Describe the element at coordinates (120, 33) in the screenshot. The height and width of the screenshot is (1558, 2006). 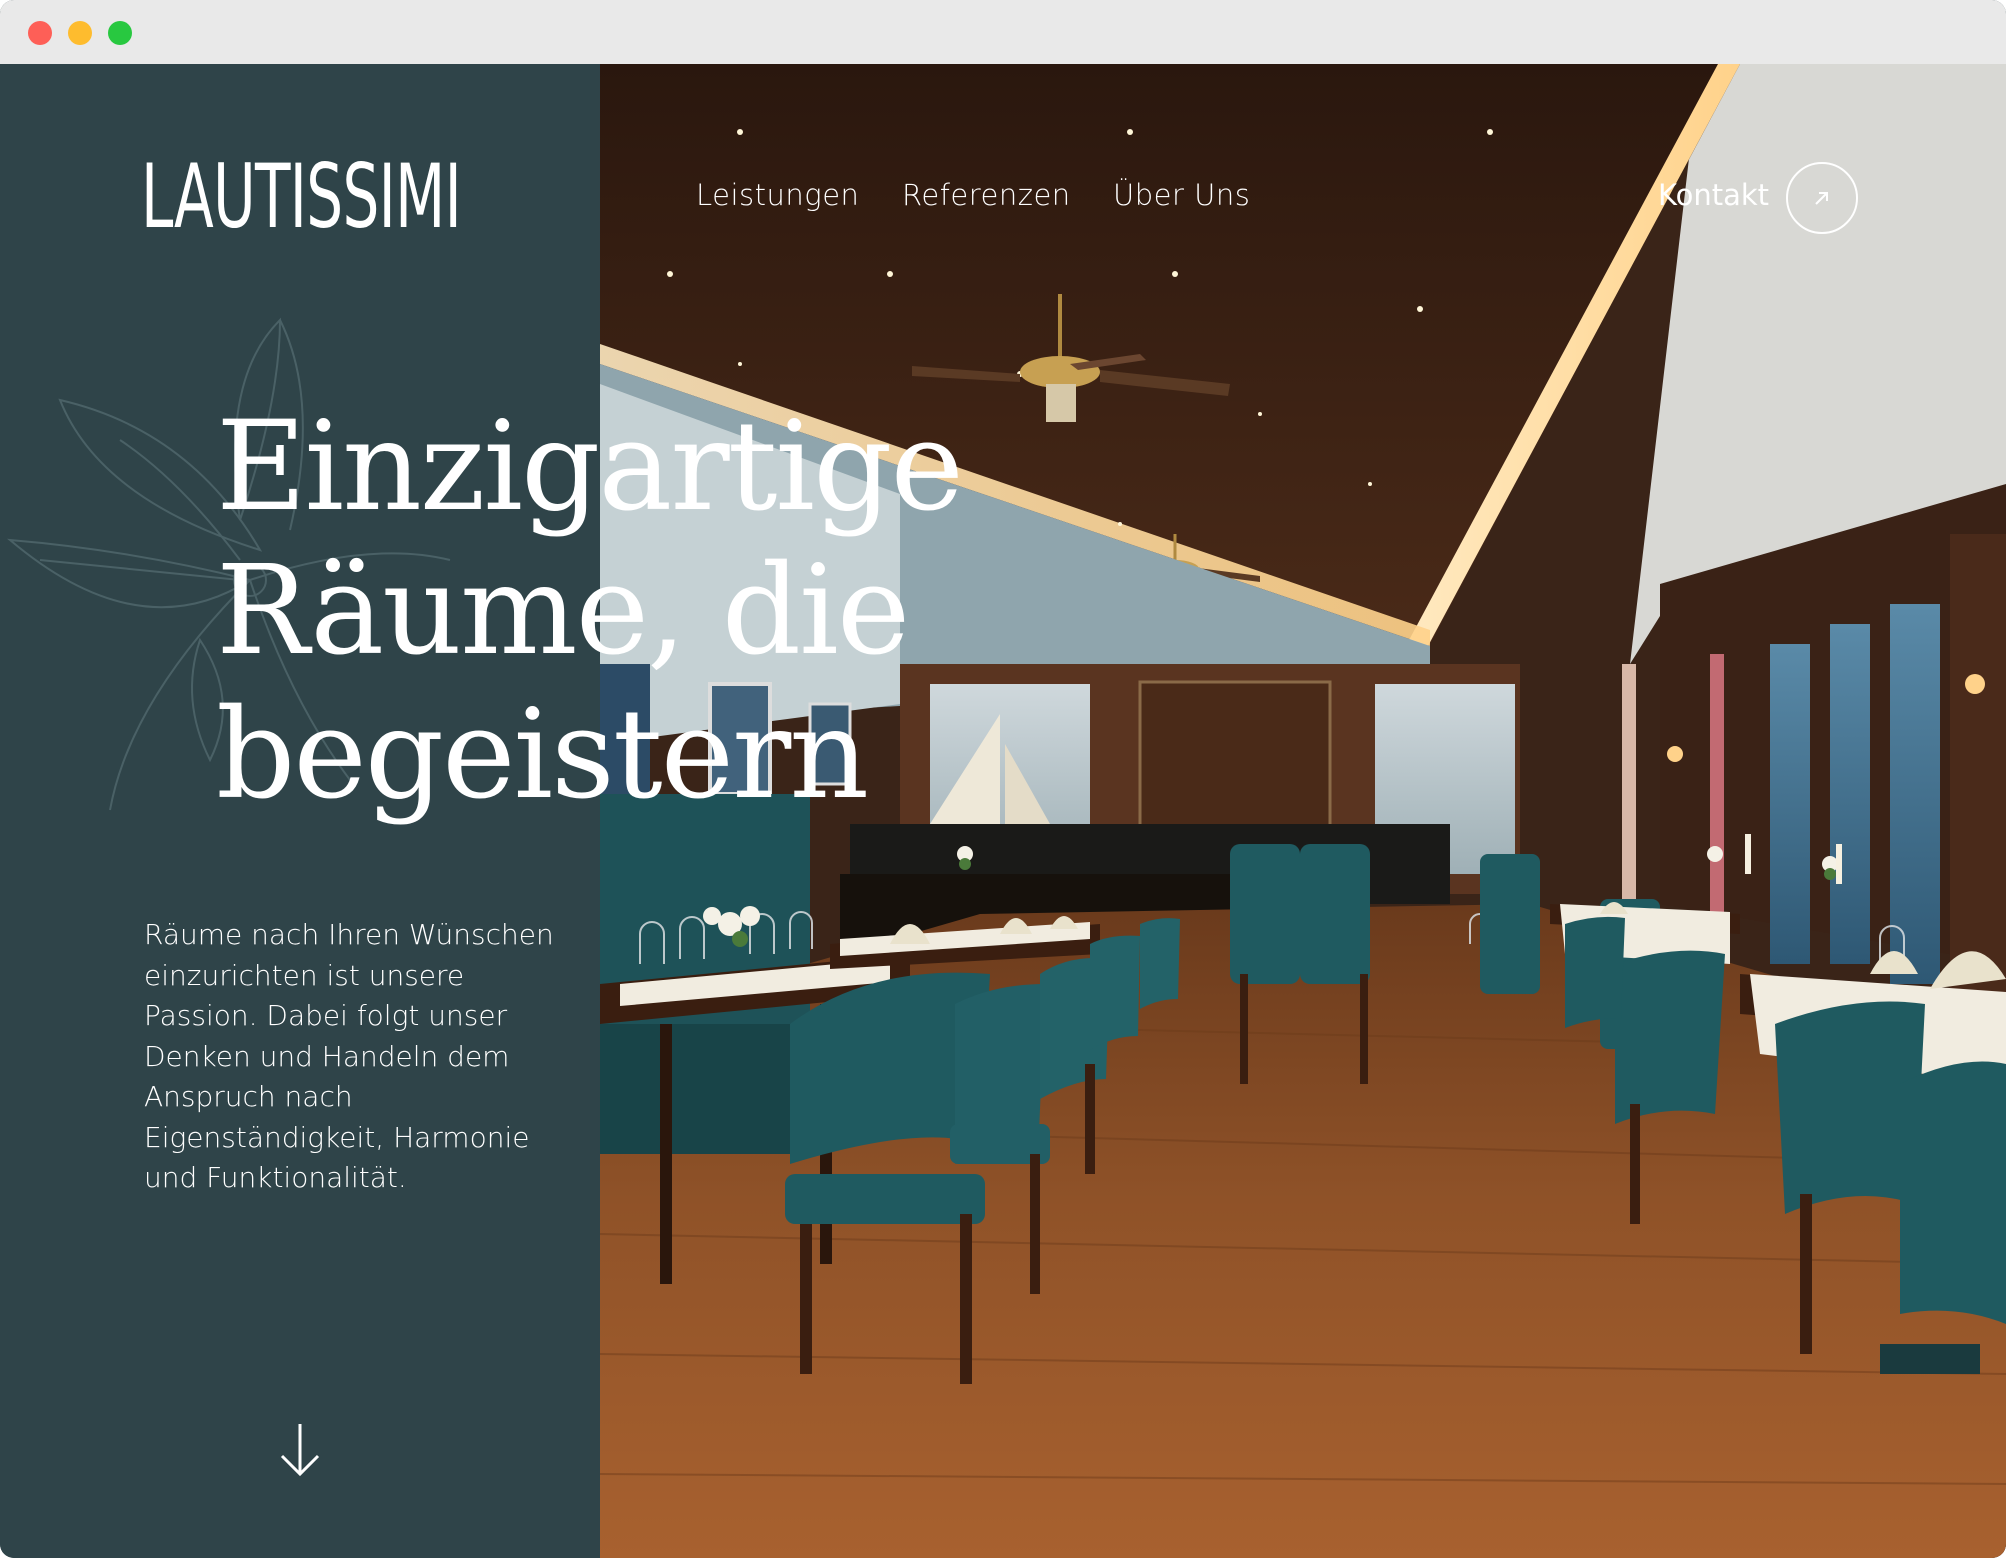
I see `maximize-window-button` at that location.